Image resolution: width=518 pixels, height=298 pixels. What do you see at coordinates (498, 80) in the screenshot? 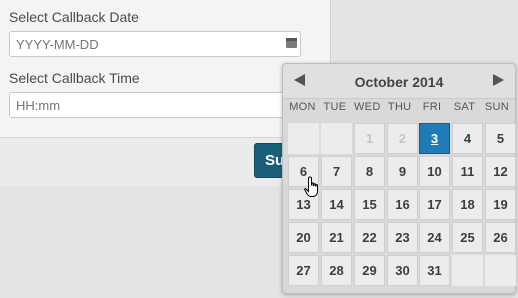
I see `next-month-icon` at bounding box center [498, 80].